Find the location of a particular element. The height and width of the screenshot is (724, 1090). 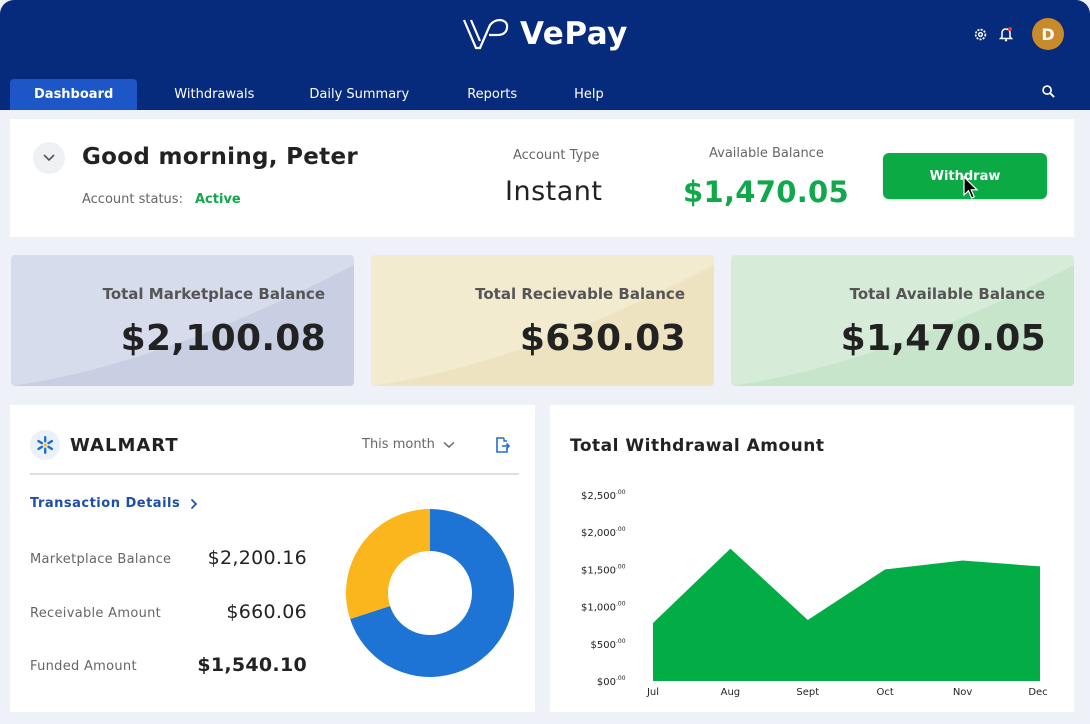

available-balance-card: Total Available Balance $1,470.05 is located at coordinates (902, 320).